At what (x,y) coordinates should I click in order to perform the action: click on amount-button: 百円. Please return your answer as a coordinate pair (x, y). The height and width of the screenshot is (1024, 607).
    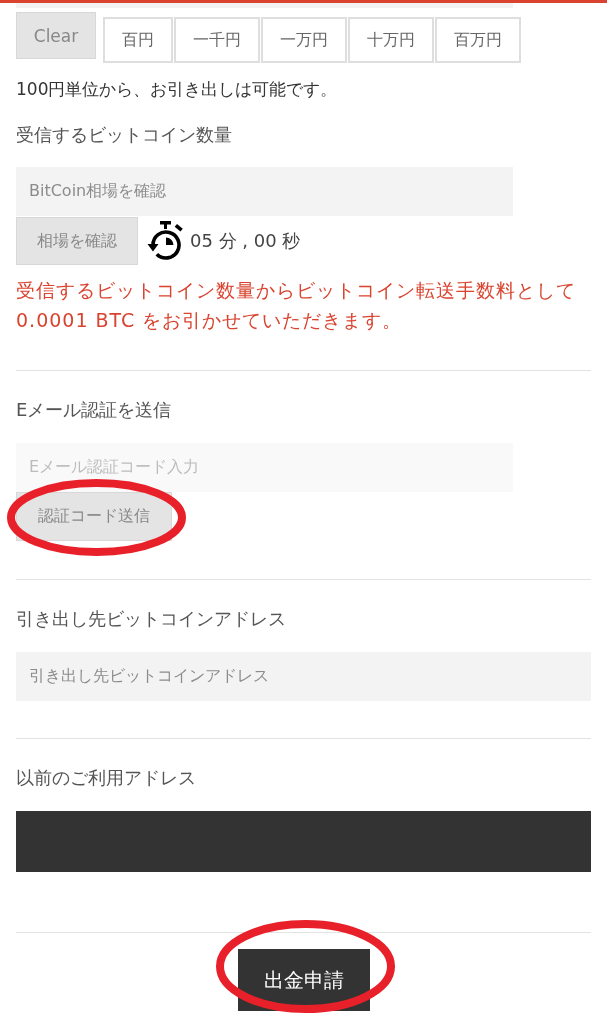
    Looking at the image, I should click on (138, 40).